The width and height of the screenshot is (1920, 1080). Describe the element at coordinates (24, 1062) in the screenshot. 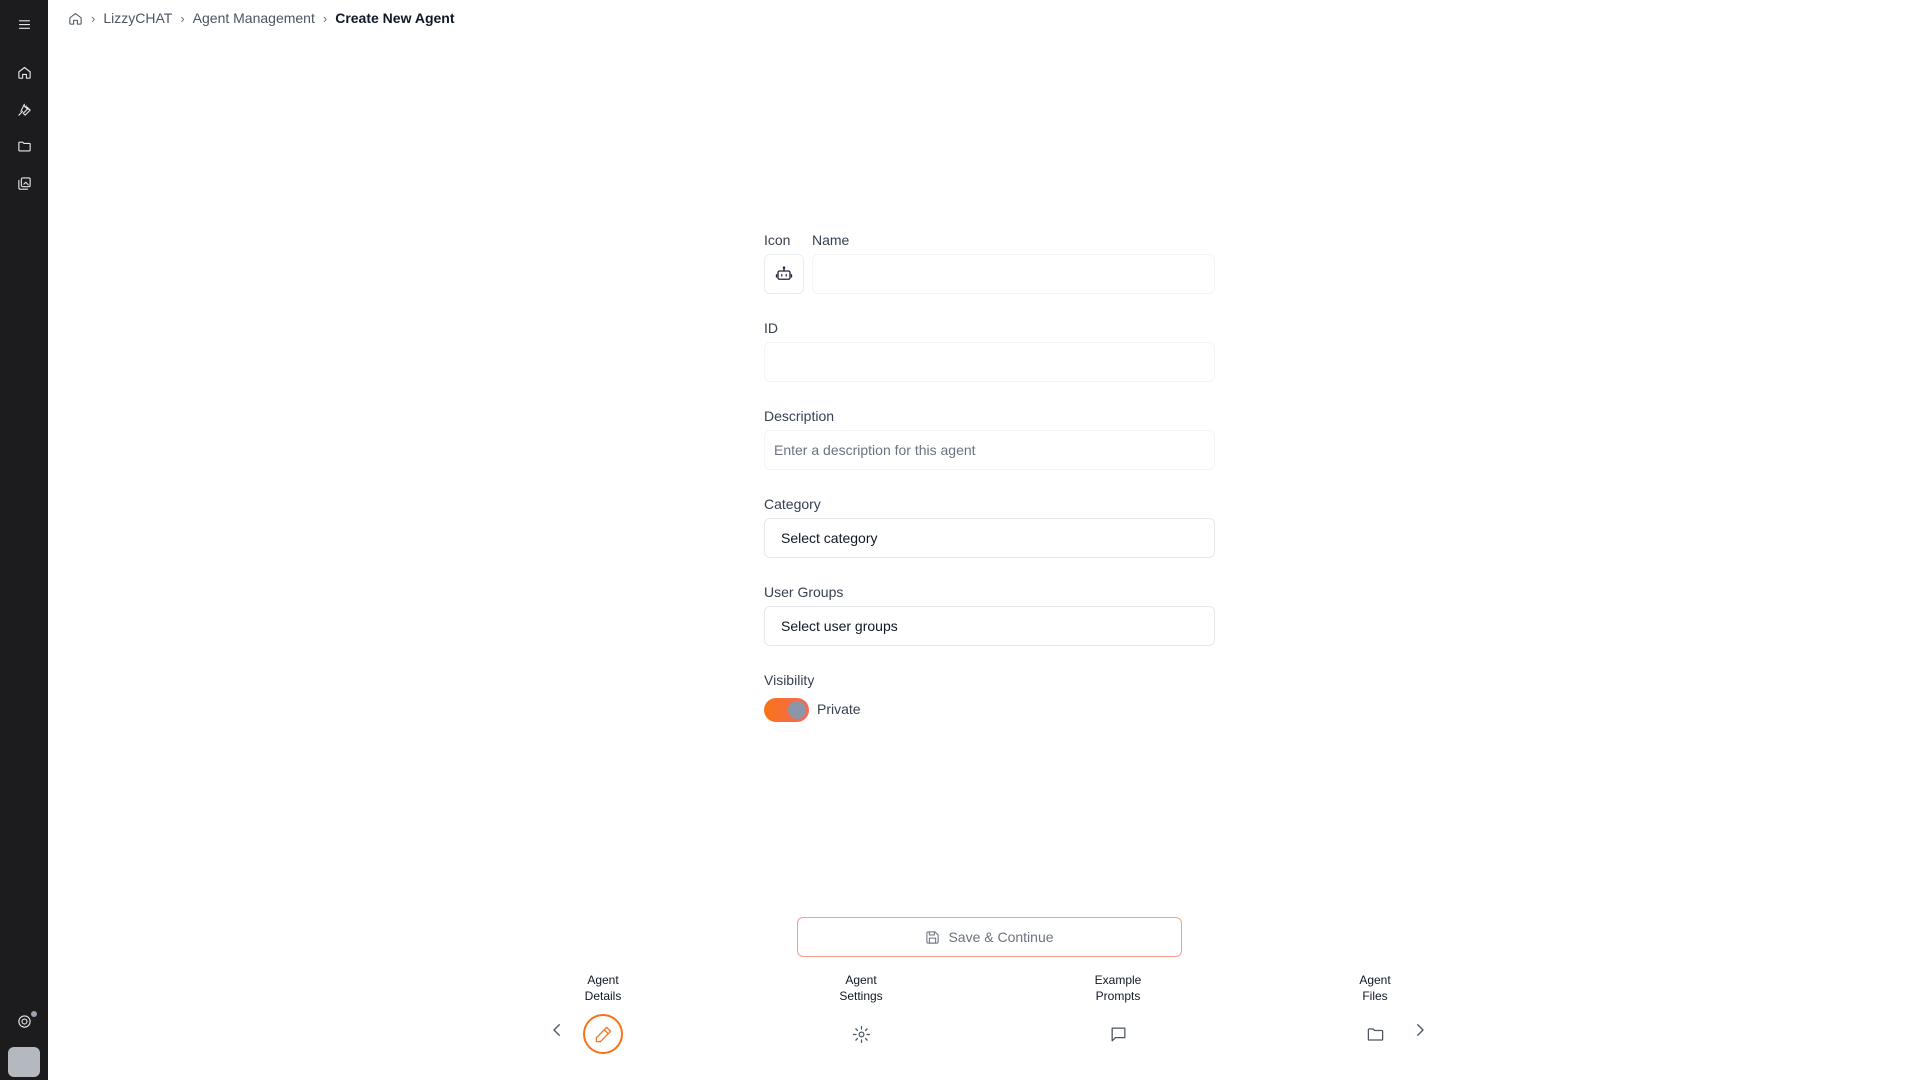

I see `avatar` at that location.